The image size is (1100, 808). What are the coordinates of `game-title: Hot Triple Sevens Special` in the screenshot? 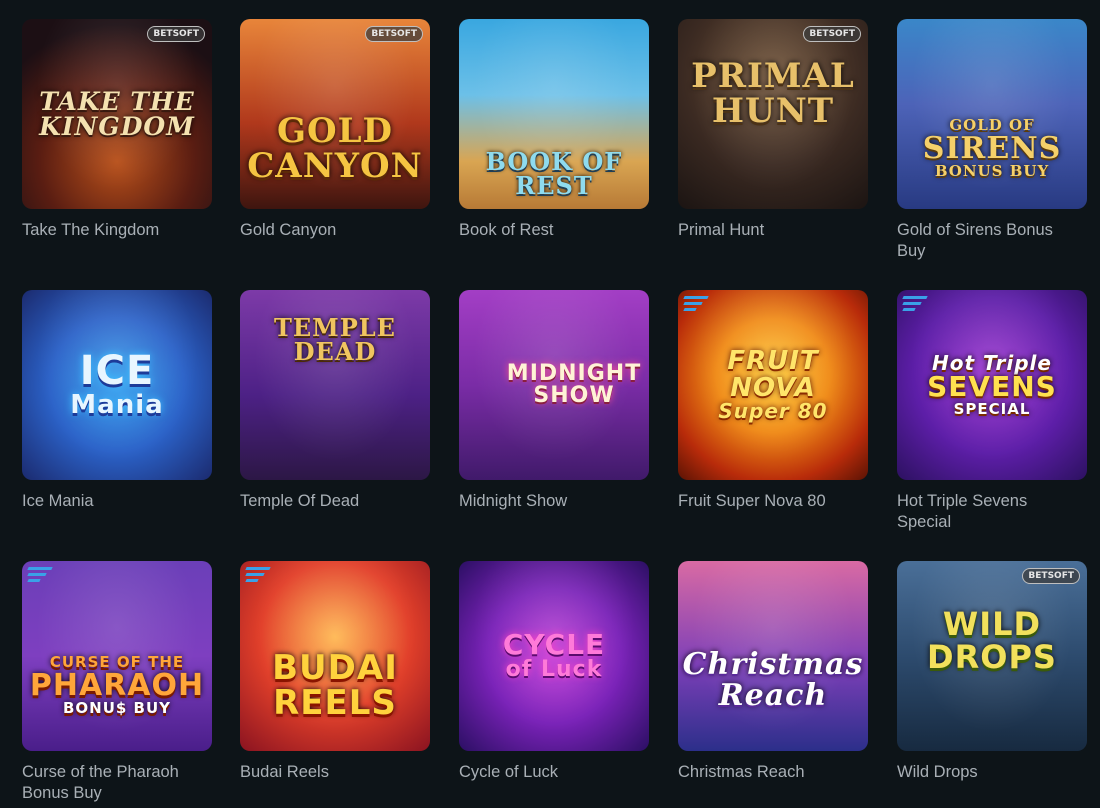 It's located at (992, 512).